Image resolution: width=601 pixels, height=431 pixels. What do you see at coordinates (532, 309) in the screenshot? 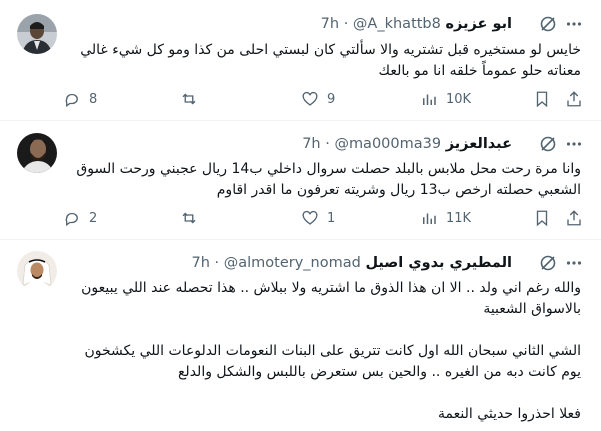
I see `tweet-text-line: بالاسواق الشعبية` at bounding box center [532, 309].